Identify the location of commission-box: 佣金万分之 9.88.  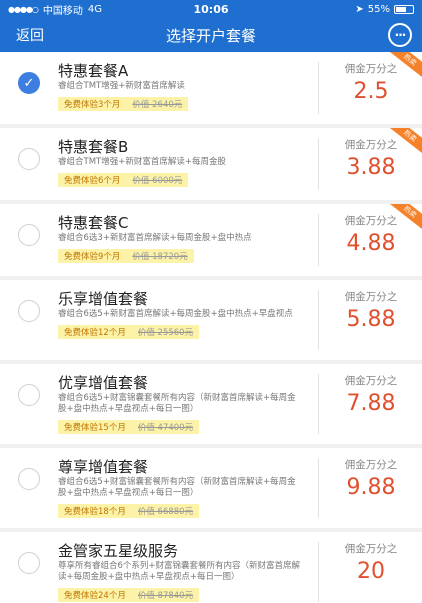
(371, 488).